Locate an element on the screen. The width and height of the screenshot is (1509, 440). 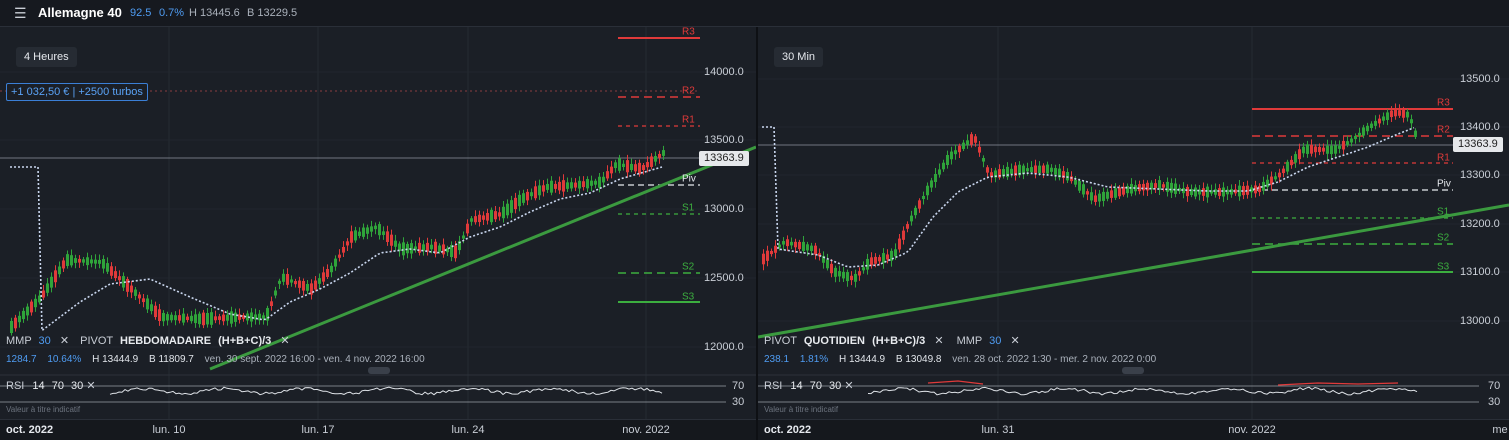
instrument-name: Allemagne 40 is located at coordinates (80, 12).